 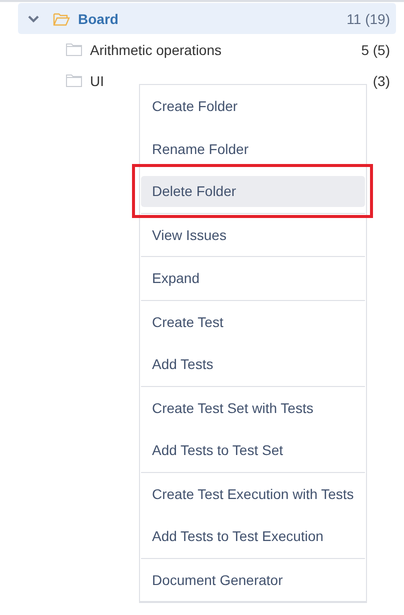 I want to click on menu-item: Document Generator, so click(x=253, y=580).